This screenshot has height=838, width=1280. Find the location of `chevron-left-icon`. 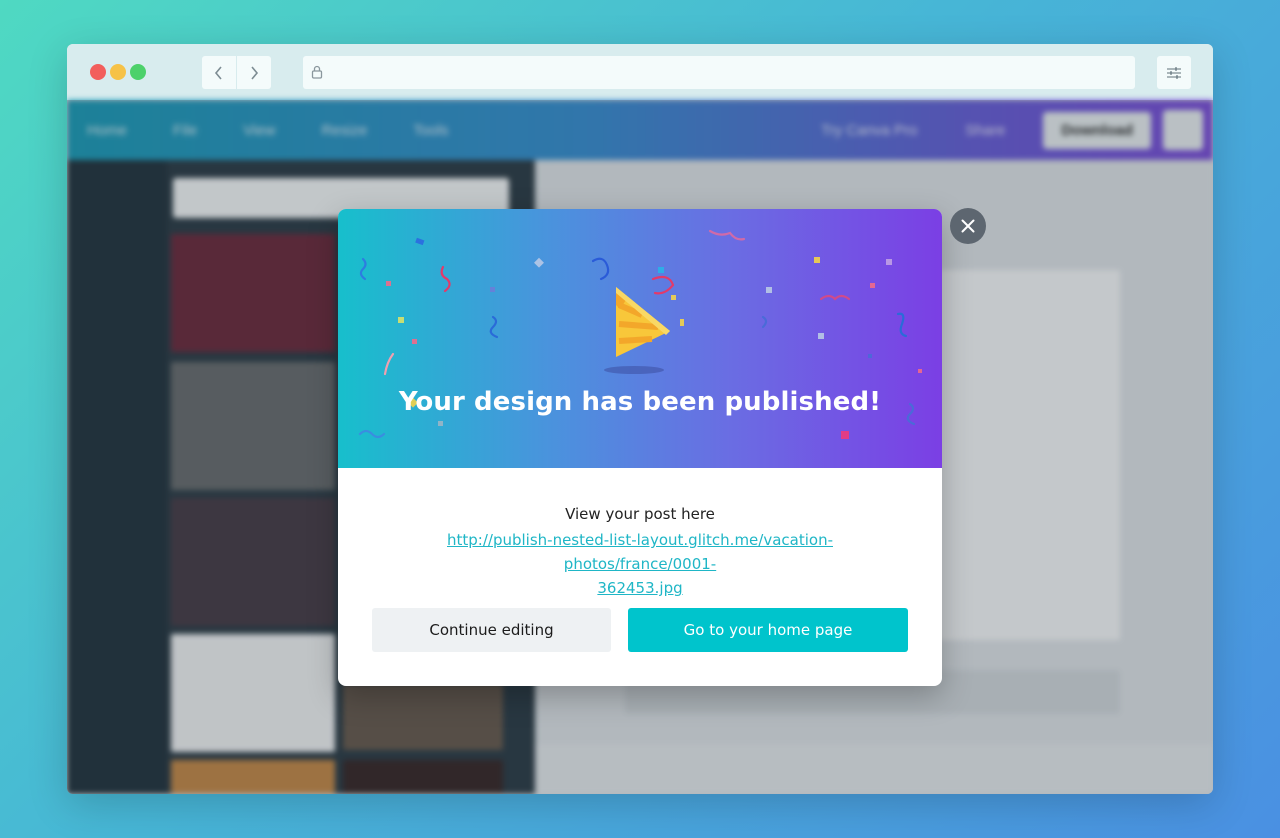

chevron-left-icon is located at coordinates (218, 72).